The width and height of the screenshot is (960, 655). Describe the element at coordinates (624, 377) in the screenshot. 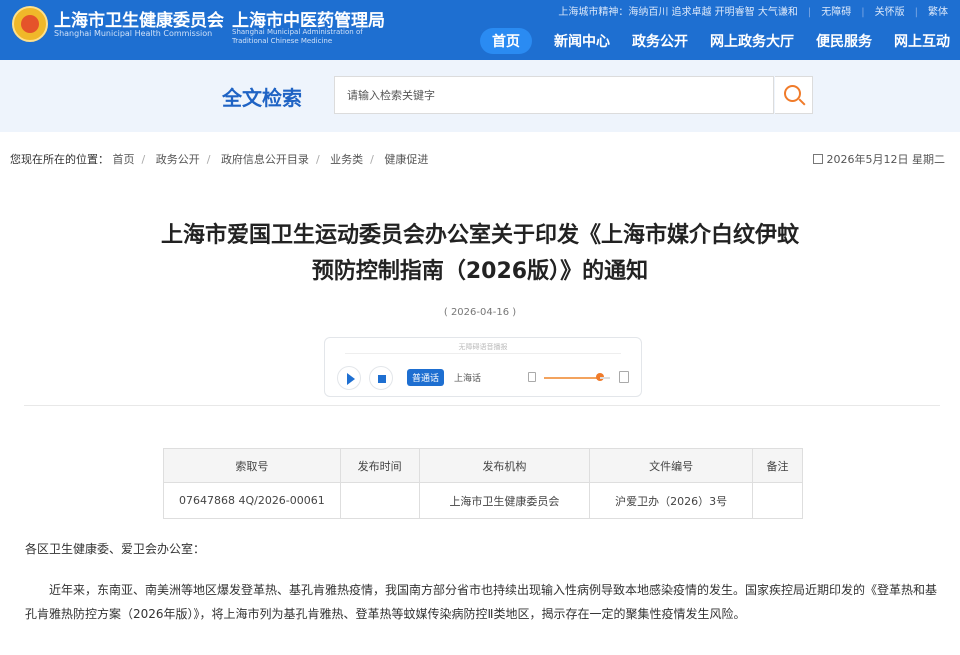

I see `volume-high-icon` at that location.